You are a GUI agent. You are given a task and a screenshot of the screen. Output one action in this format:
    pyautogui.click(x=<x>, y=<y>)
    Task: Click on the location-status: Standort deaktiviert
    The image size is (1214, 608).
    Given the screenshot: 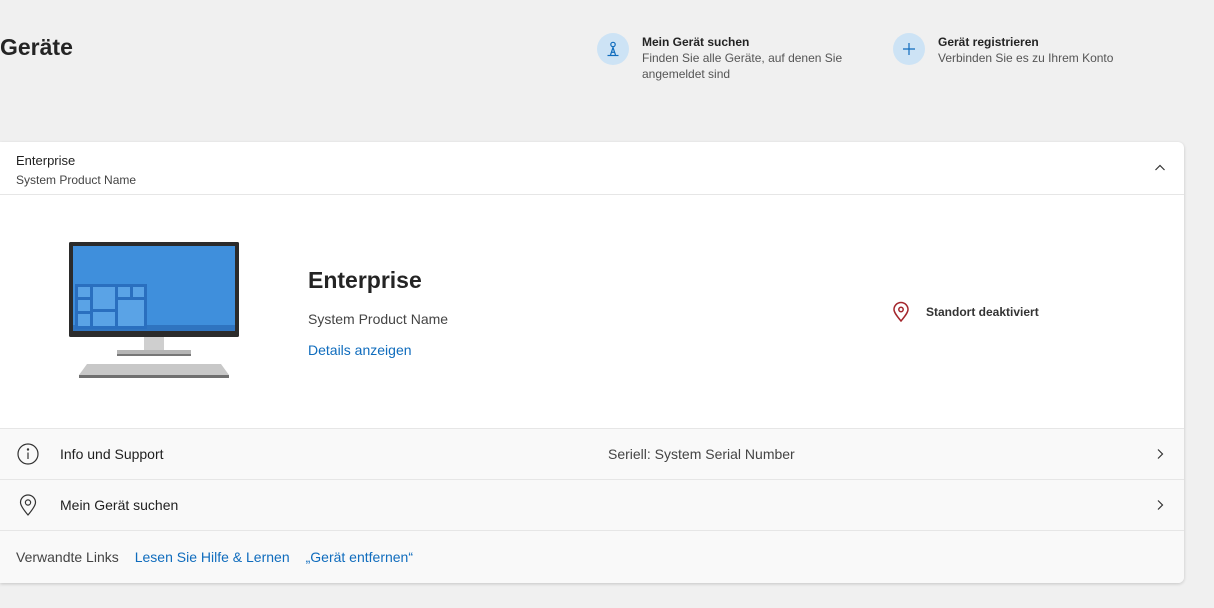 What is the action you would take?
    pyautogui.click(x=964, y=312)
    